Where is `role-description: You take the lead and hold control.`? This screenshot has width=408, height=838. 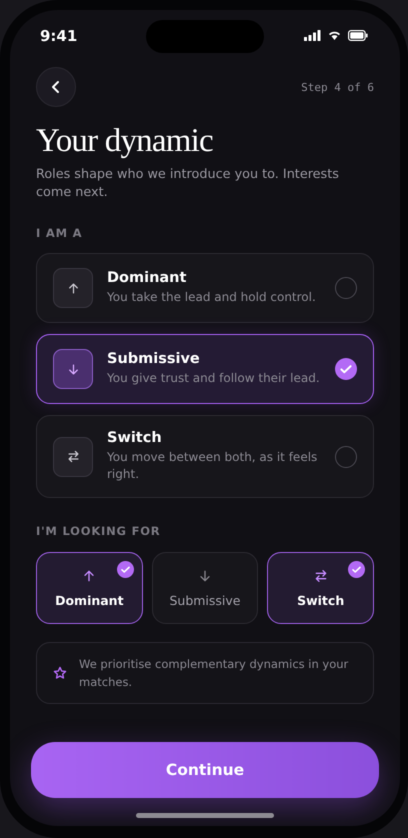
role-description: You take the lead and hold control. is located at coordinates (212, 297).